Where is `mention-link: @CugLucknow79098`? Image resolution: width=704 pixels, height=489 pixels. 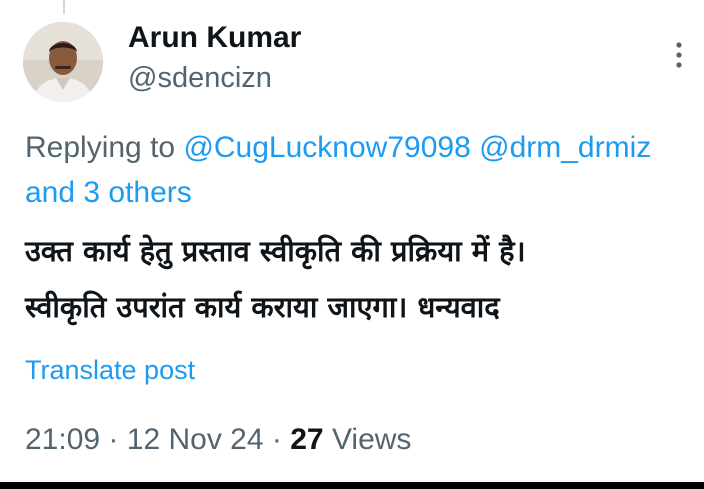 mention-link: @CugLucknow79098 is located at coordinates (326, 147).